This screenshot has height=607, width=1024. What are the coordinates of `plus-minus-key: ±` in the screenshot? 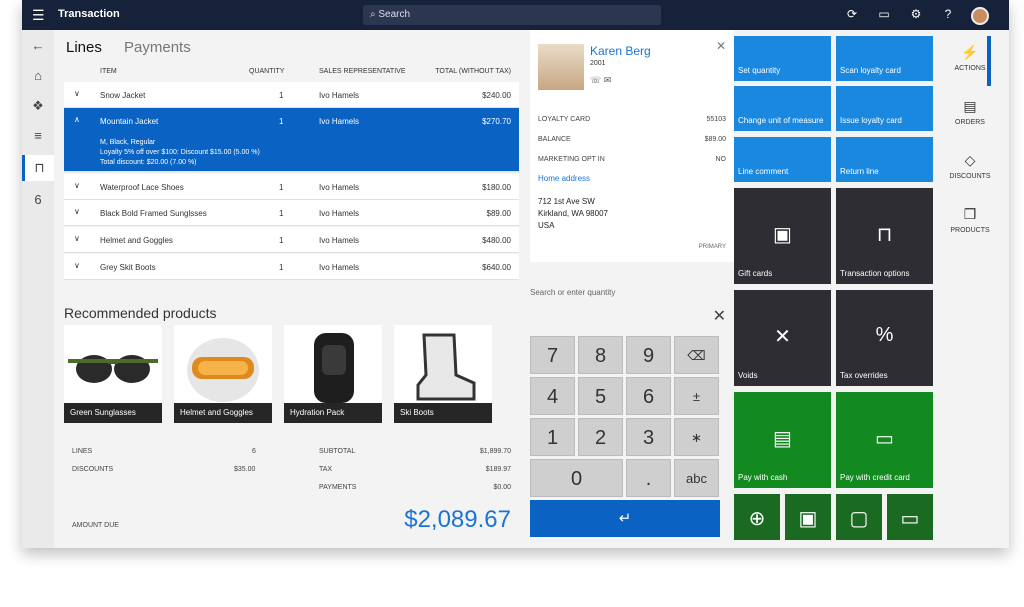 It's located at (696, 396).